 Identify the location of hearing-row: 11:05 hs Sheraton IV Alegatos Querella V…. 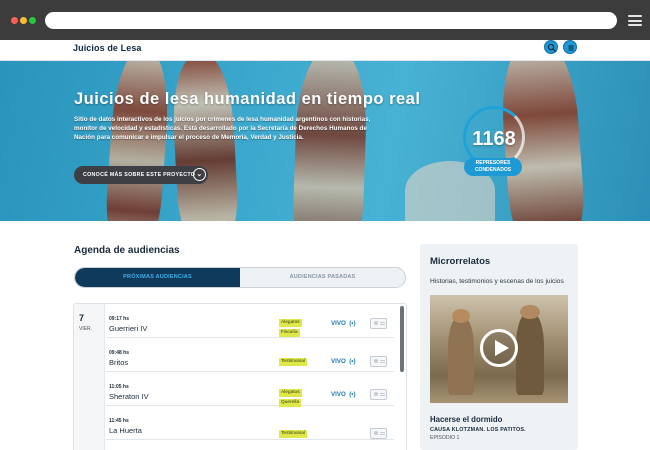
(250, 389).